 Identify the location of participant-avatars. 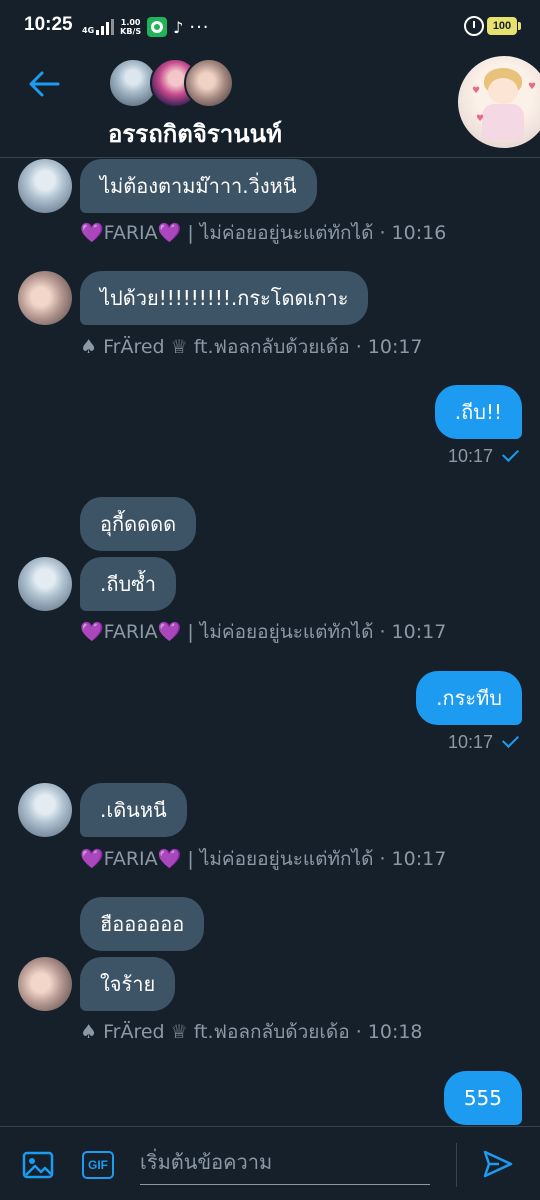
(173, 83).